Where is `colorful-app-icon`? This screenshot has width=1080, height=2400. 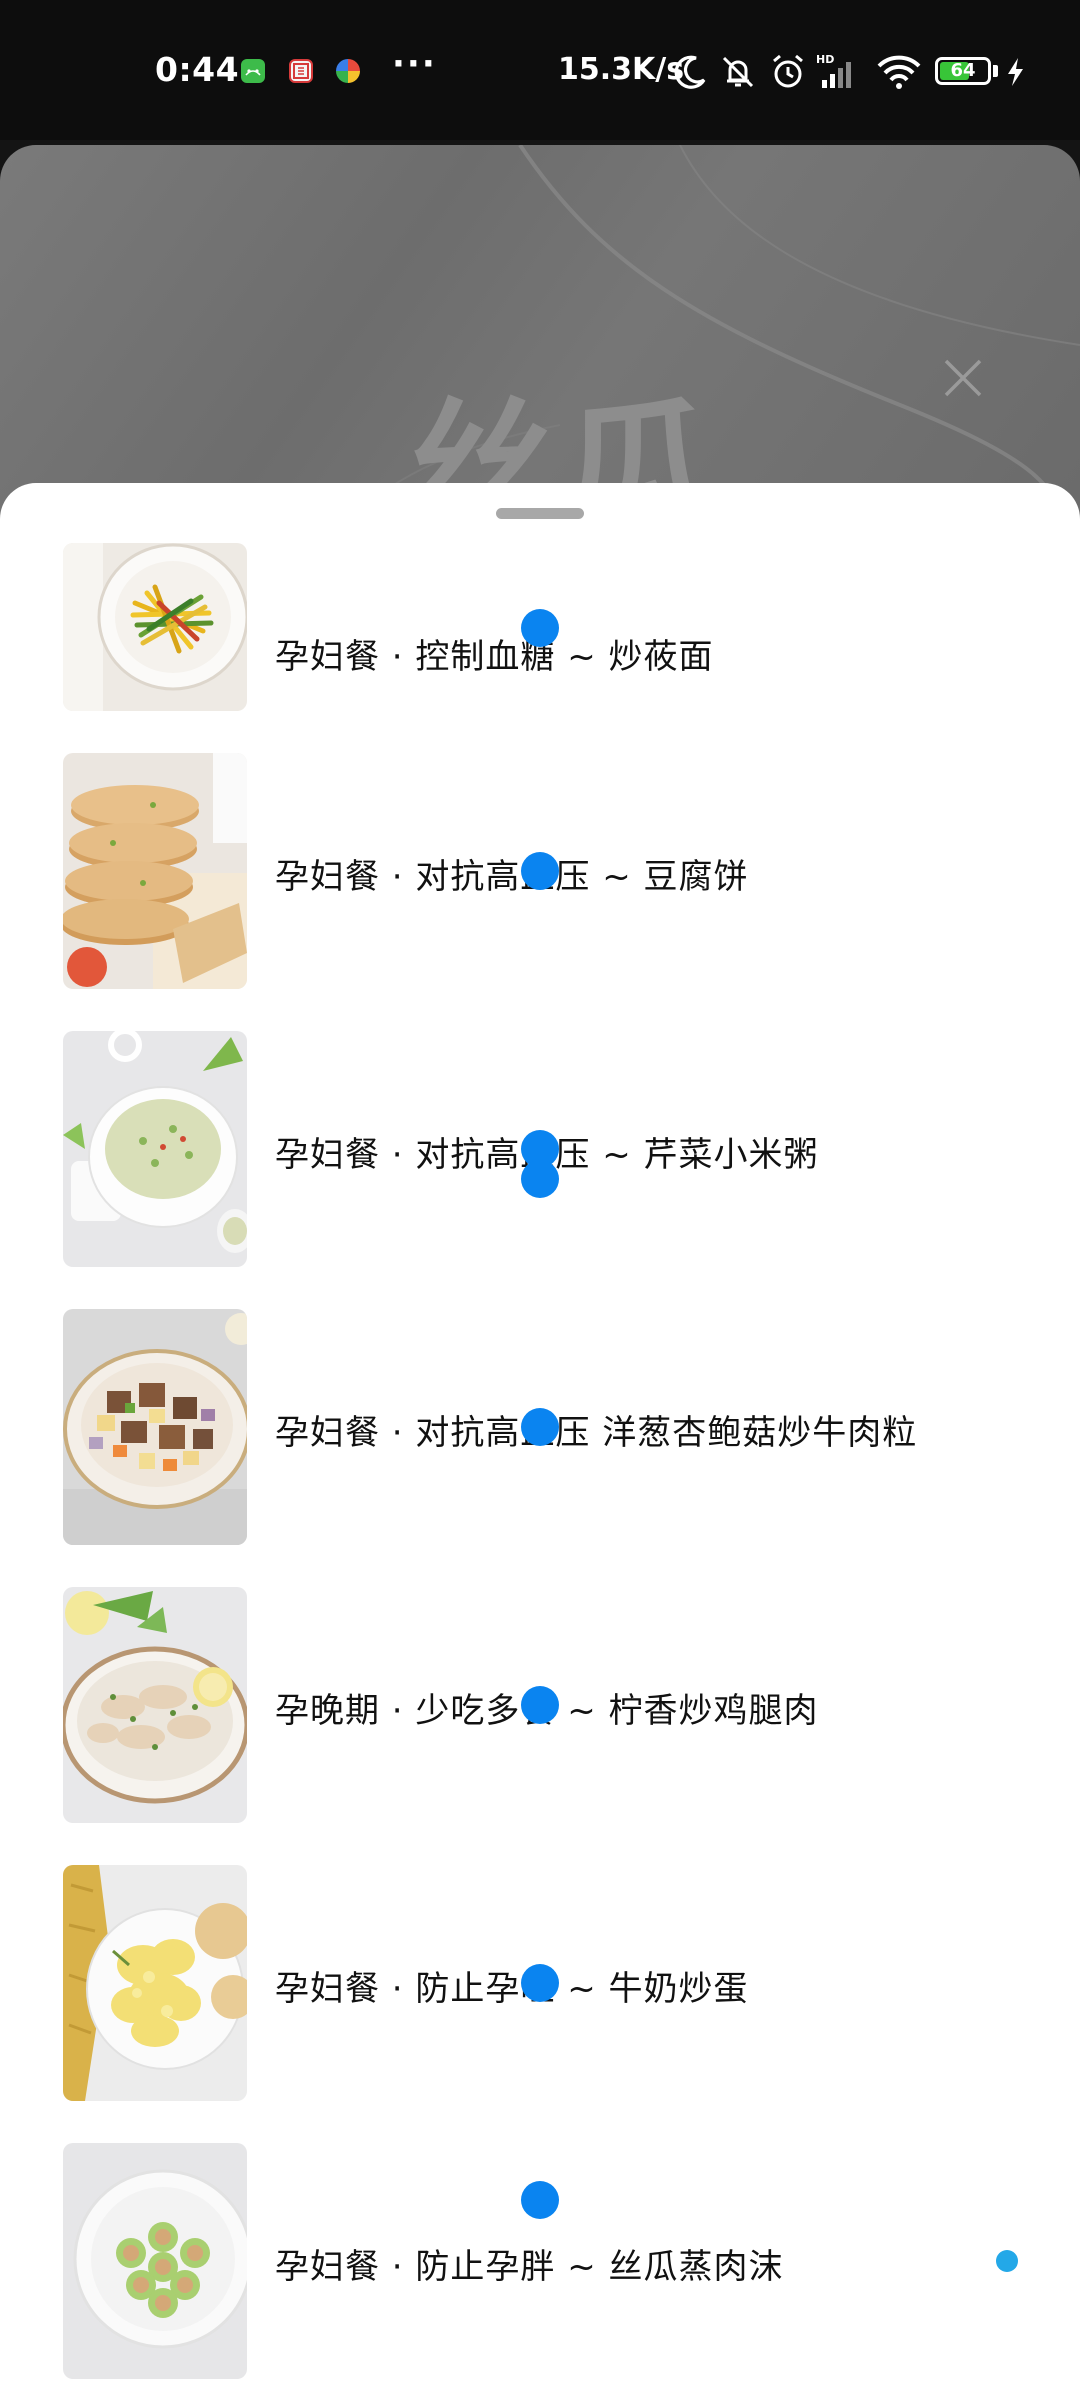 colorful-app-icon is located at coordinates (348, 71).